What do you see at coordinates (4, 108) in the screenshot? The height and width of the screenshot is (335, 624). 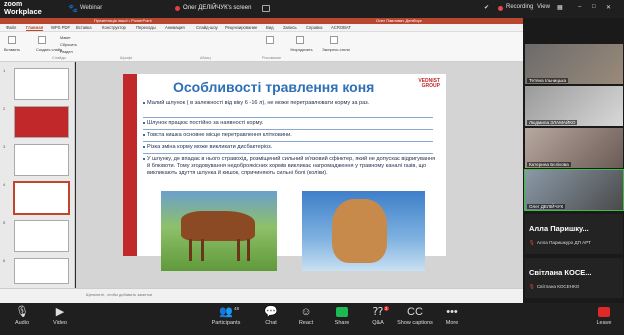 I see `thumb-number: 2` at bounding box center [4, 108].